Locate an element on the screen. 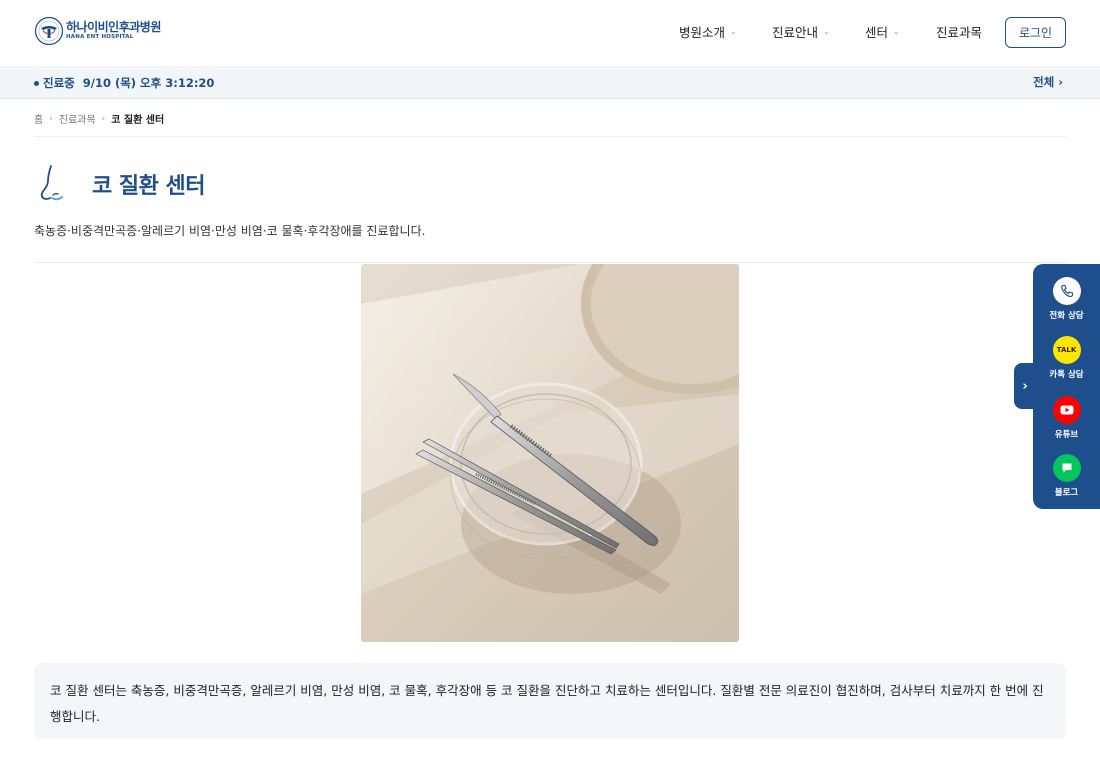 This screenshot has height=773, width=1100. logo-text: 하나이비인후과병원 is located at coordinates (113, 27).